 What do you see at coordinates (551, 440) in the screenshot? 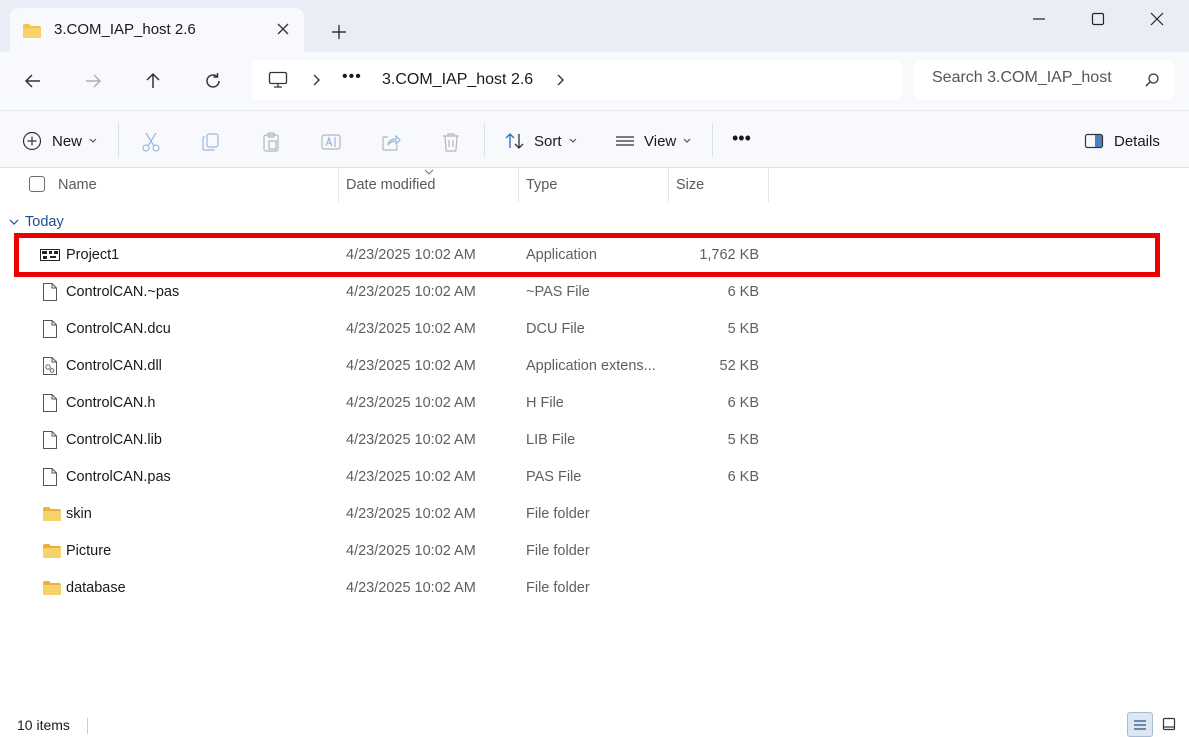
I see `file-type: LIB File` at bounding box center [551, 440].